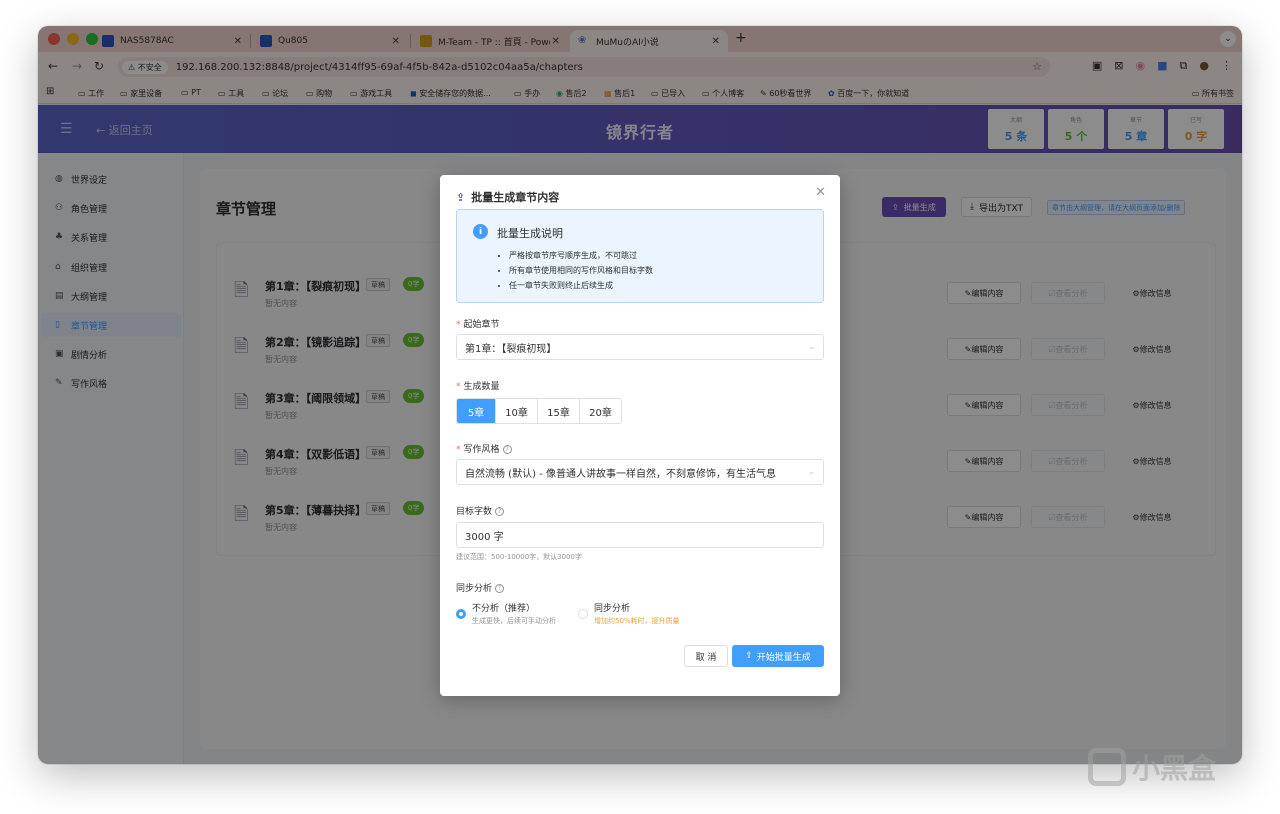  I want to click on start-chapter-select: 第1章：【裂痕初现】 ⌄, so click(640, 347).